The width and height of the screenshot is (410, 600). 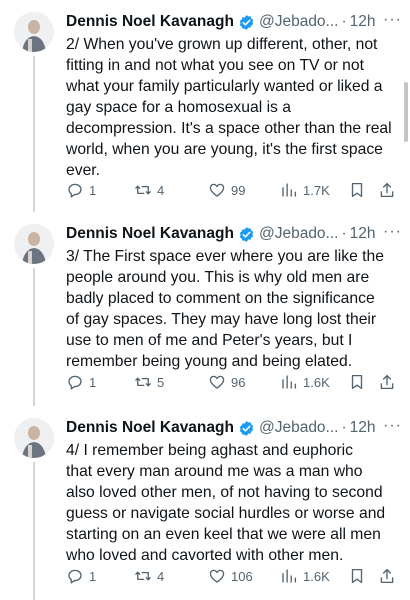 I want to click on like-button: 106, so click(x=230, y=576).